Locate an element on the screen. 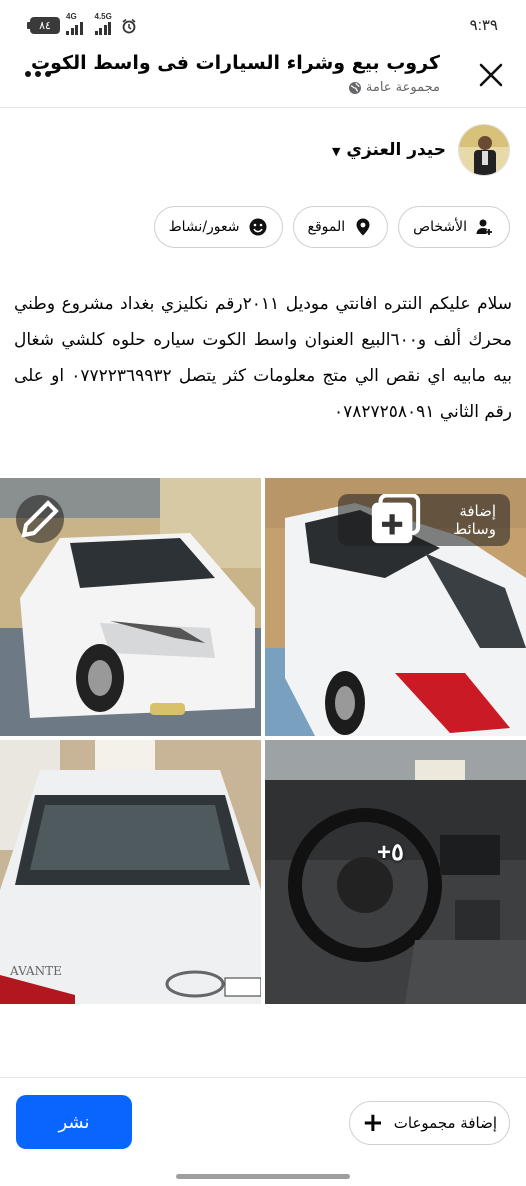  chip-location: الموقع is located at coordinates (340, 227).